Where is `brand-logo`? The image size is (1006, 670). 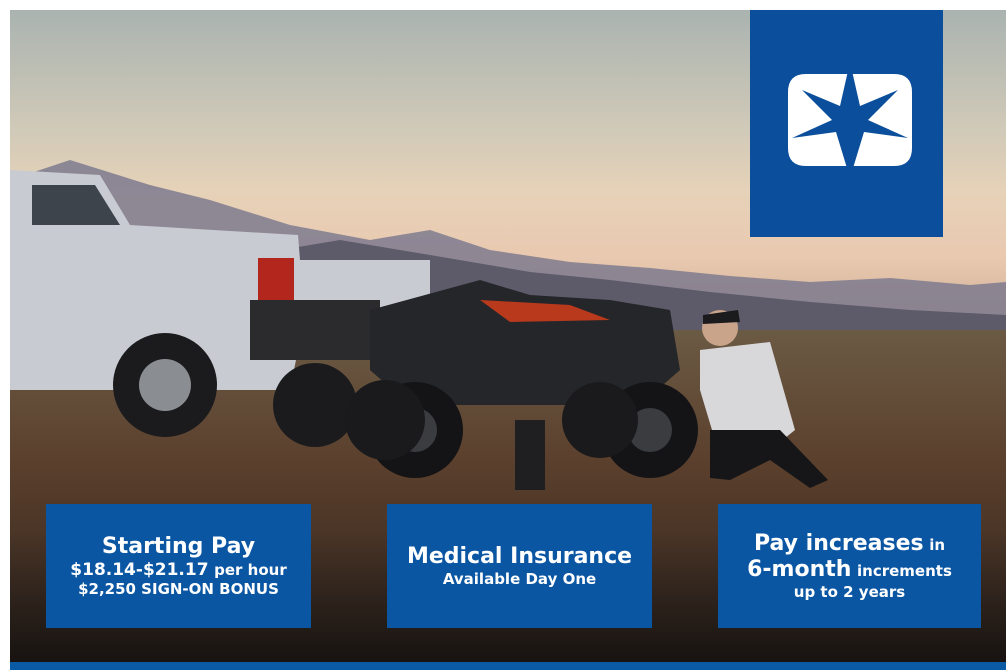
brand-logo is located at coordinates (846, 123).